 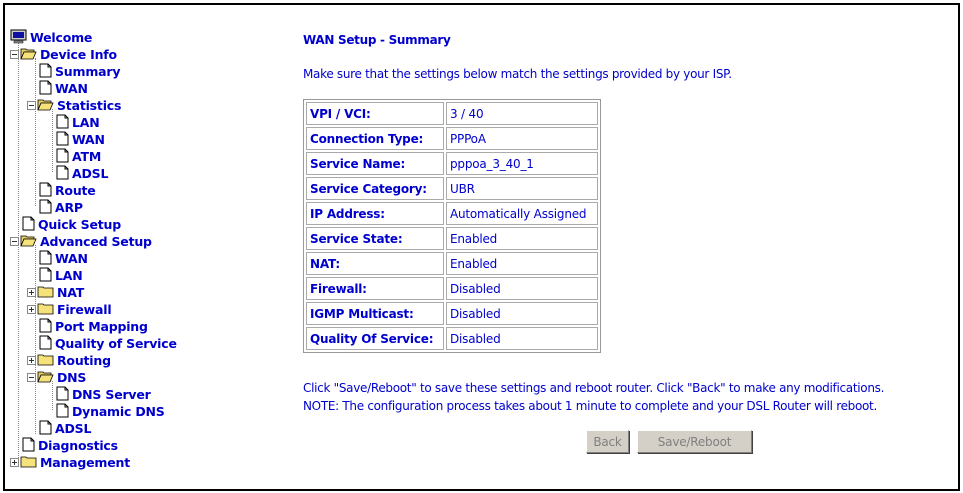 I want to click on tree-item-qos: Quality of Service, so click(x=108, y=342).